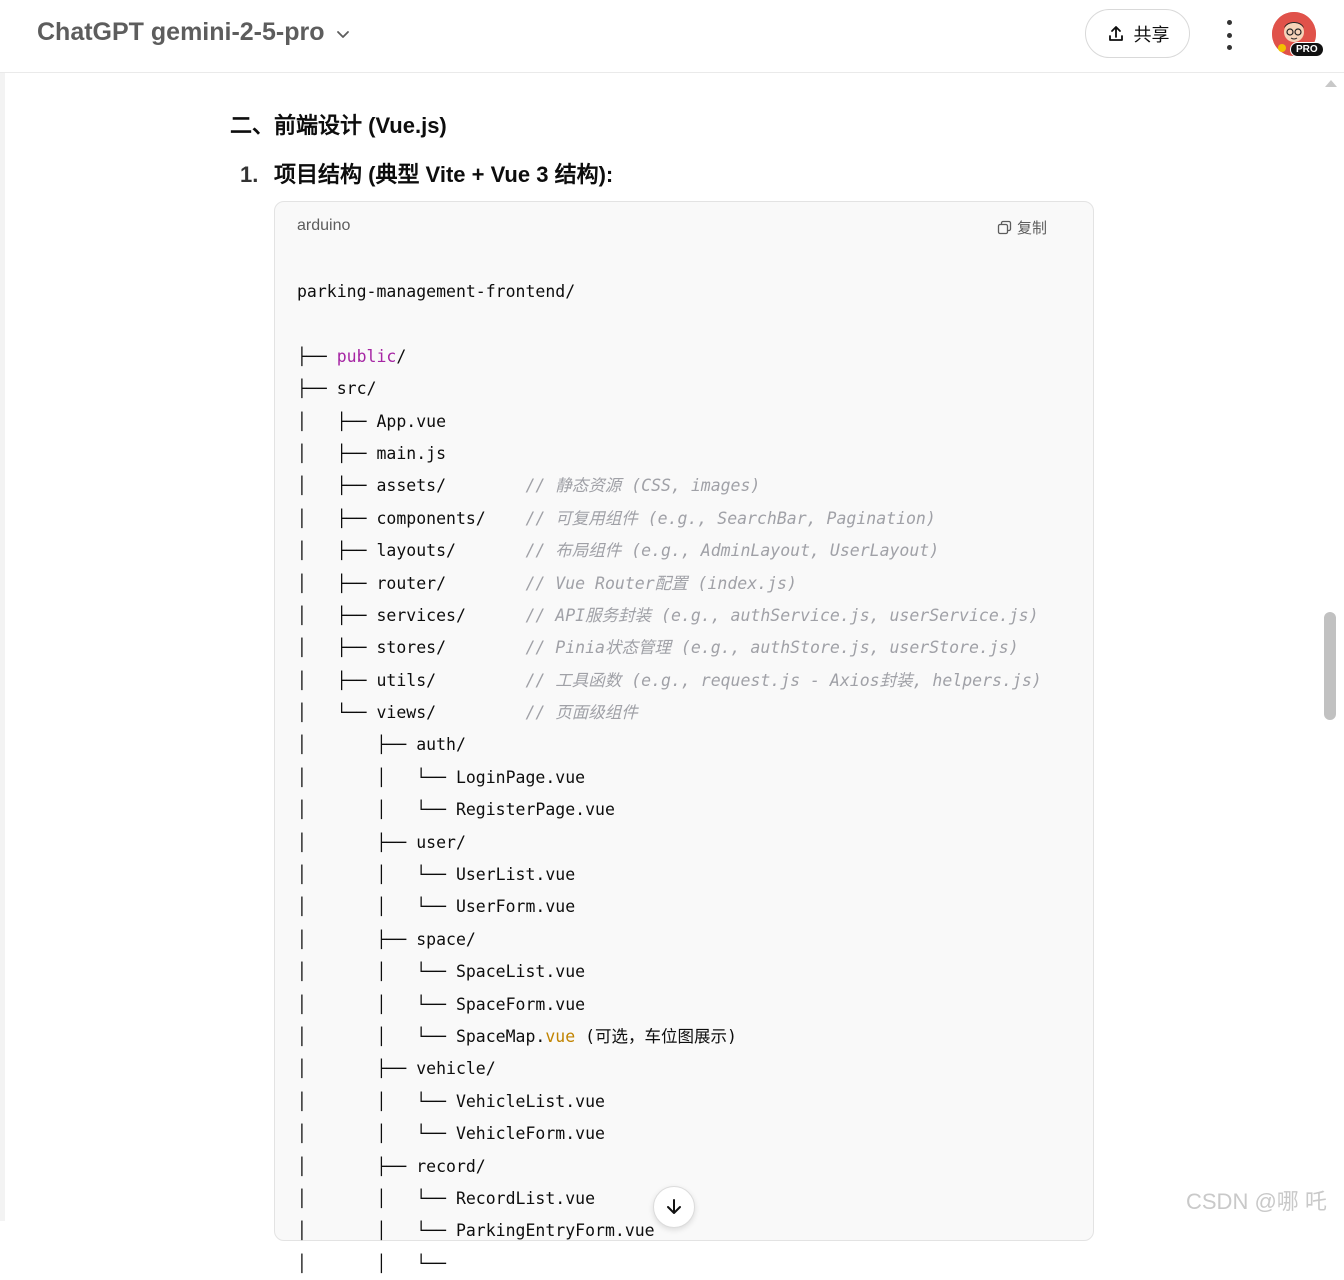 This screenshot has height=1280, width=1344. What do you see at coordinates (1032, 228) in the screenshot?
I see `copy-label: 复制` at bounding box center [1032, 228].